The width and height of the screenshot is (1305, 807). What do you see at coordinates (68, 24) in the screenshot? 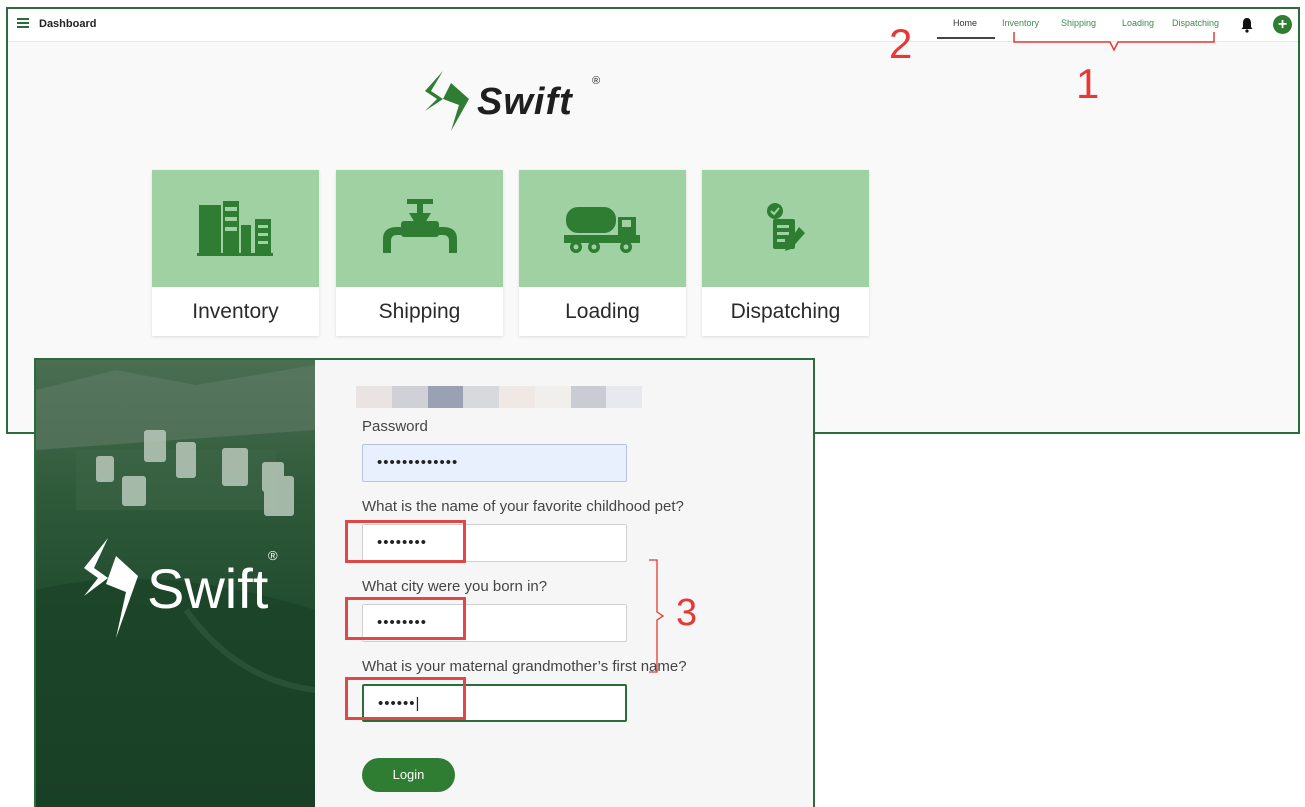
I see `dashboard-title: Dashboard` at bounding box center [68, 24].